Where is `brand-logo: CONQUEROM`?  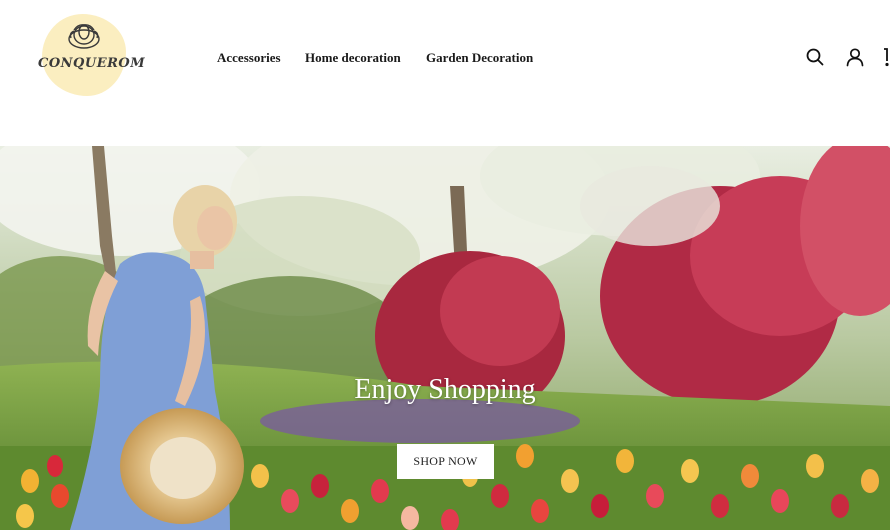
brand-logo: CONQUEROM is located at coordinates (92, 56).